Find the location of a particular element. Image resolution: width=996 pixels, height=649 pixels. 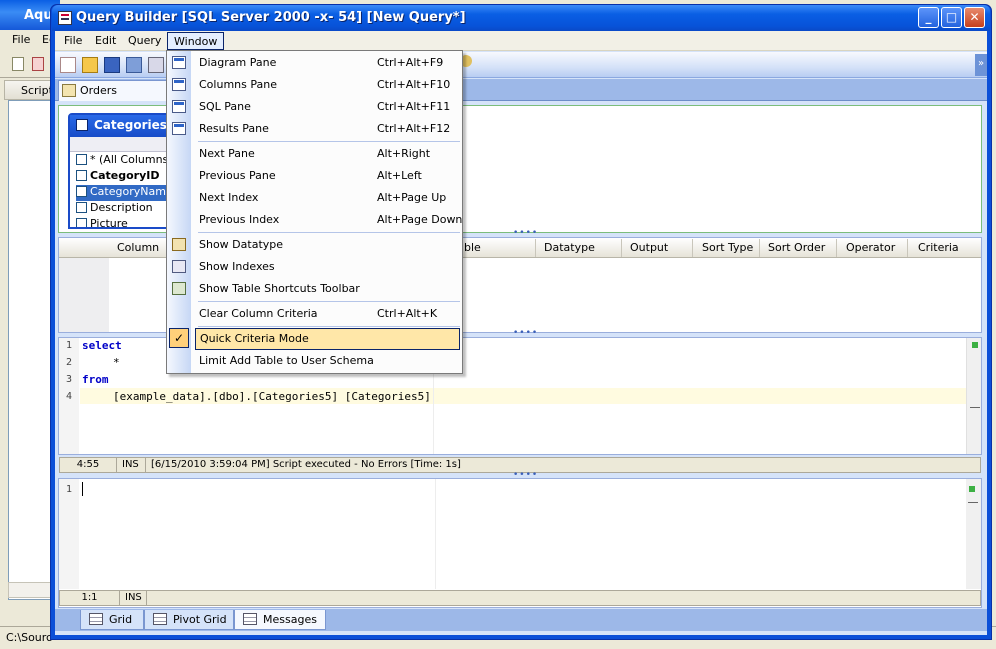

results-overview-ruler is located at coordinates (973, 534).